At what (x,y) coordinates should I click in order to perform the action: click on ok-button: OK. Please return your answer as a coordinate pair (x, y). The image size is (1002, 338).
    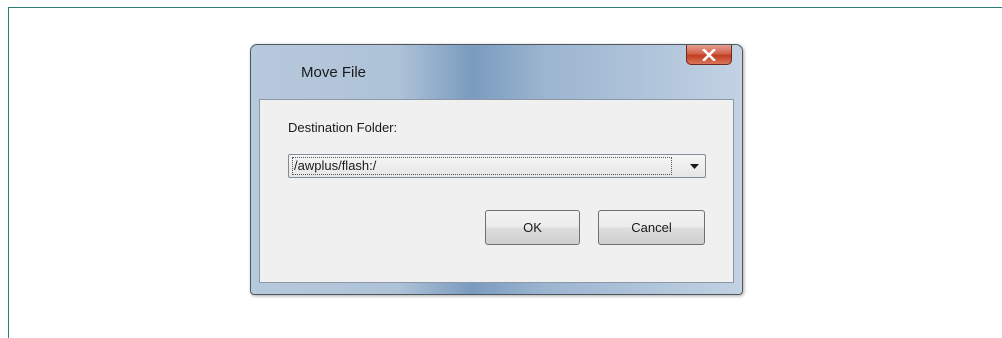
    Looking at the image, I should click on (532, 227).